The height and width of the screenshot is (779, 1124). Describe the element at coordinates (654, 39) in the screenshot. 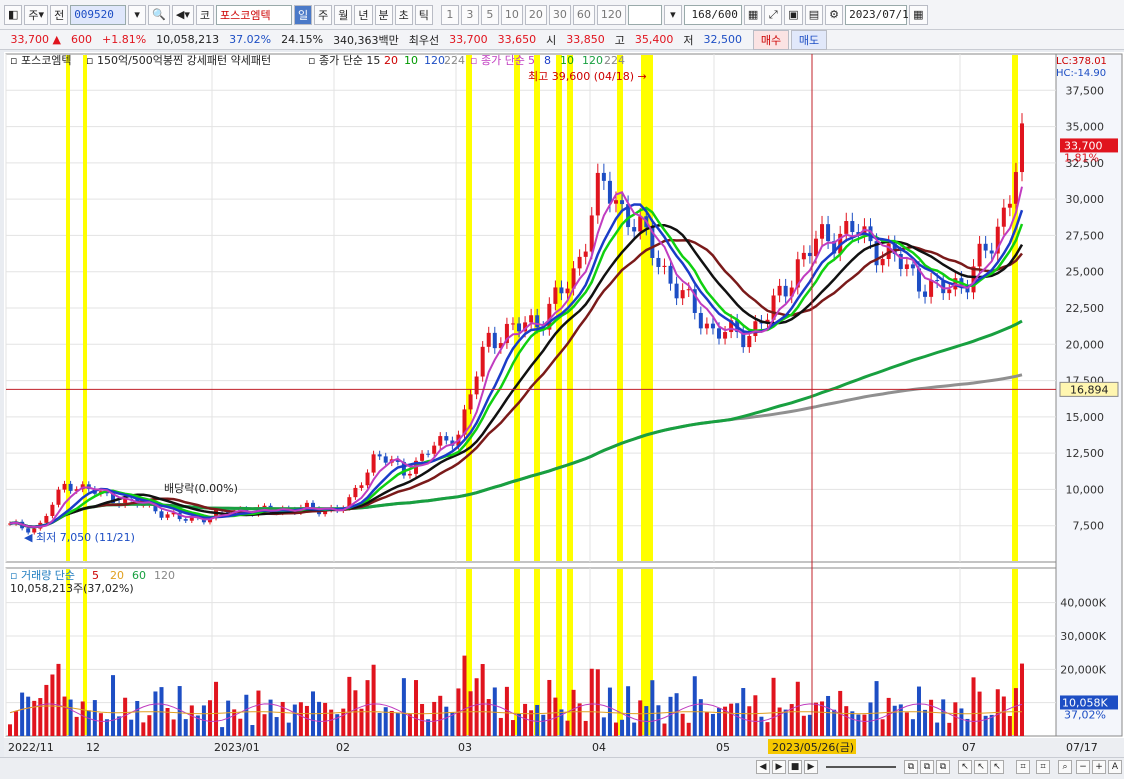

I see `high-price: 35,400` at that location.